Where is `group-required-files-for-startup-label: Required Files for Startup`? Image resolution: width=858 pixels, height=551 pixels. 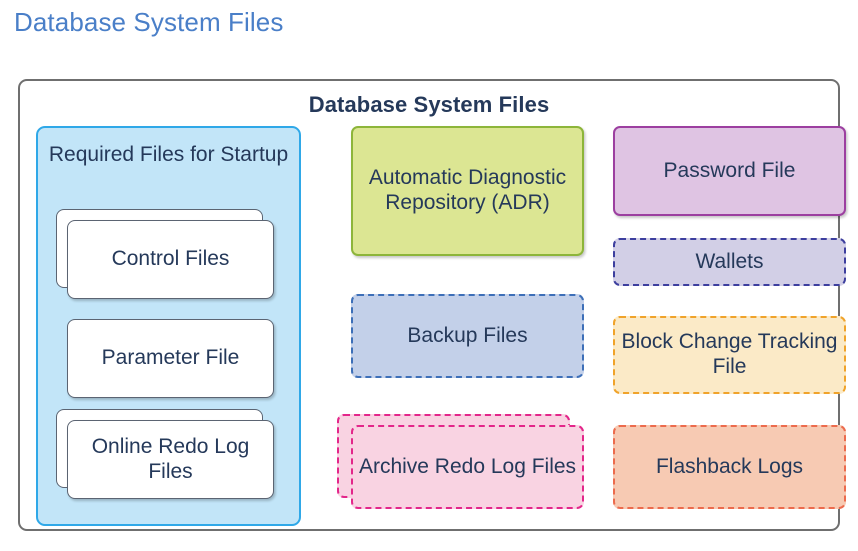 group-required-files-for-startup-label: Required Files for Startup is located at coordinates (168, 154).